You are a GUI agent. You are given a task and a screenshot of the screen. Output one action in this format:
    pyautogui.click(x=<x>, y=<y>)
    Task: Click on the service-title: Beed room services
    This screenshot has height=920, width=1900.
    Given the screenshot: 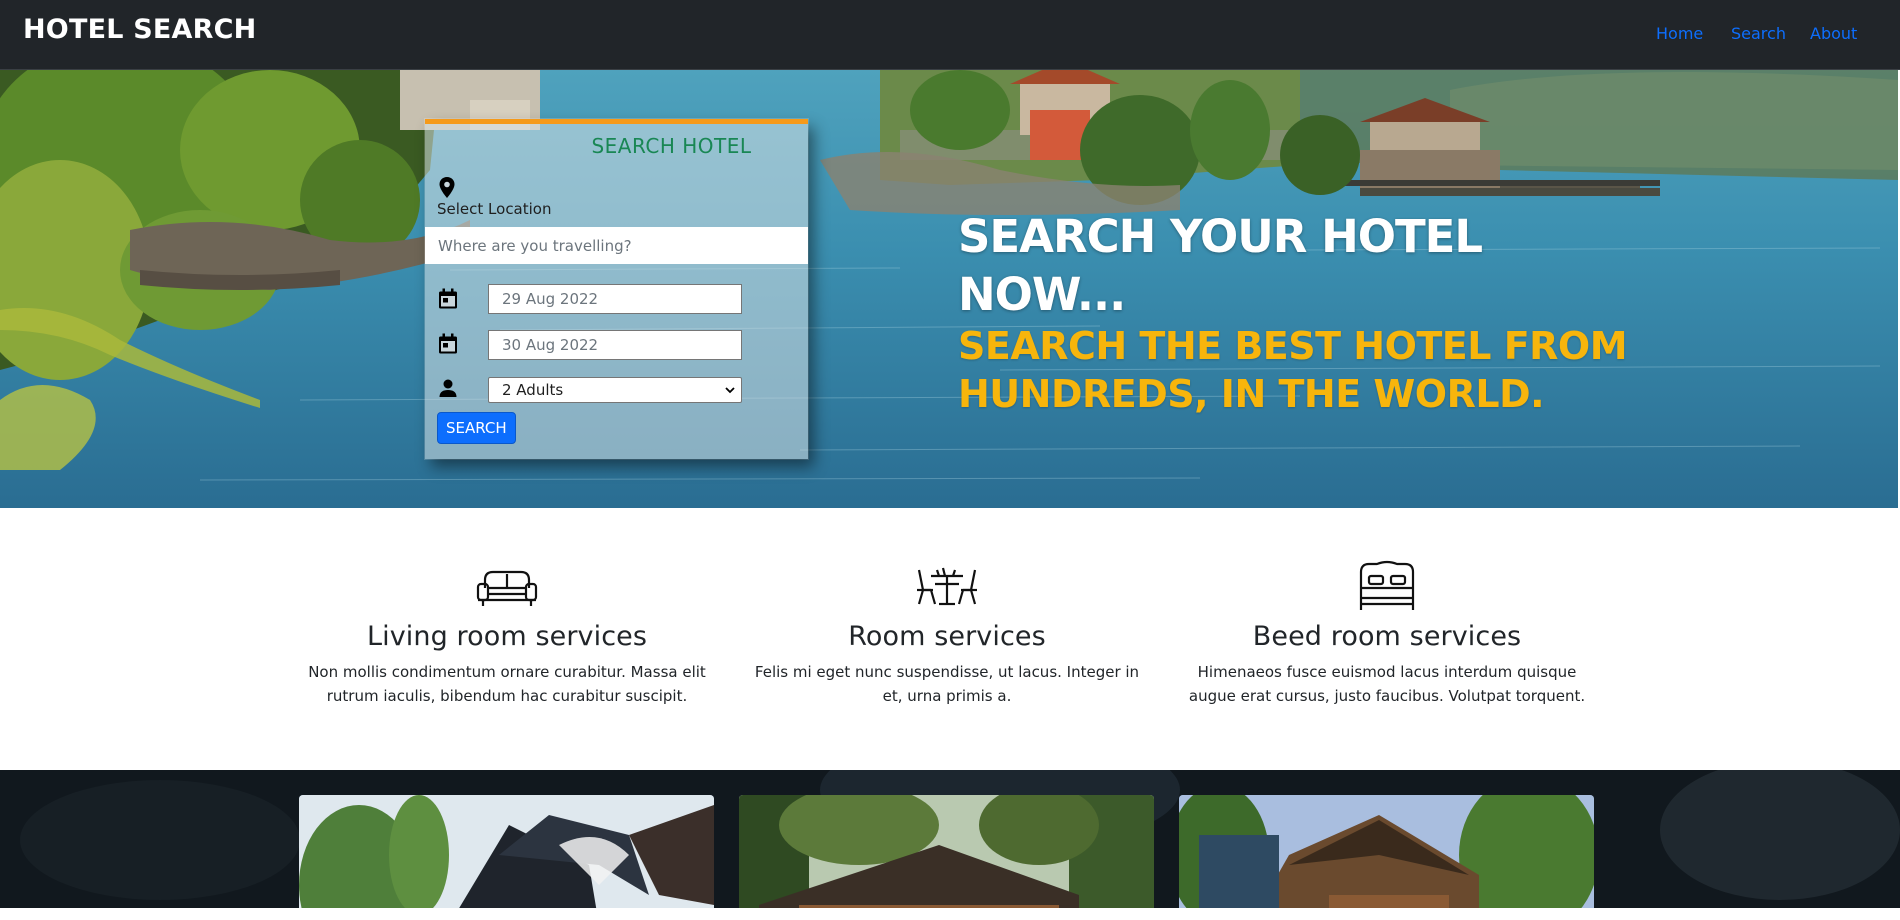 What is the action you would take?
    pyautogui.click(x=1387, y=636)
    